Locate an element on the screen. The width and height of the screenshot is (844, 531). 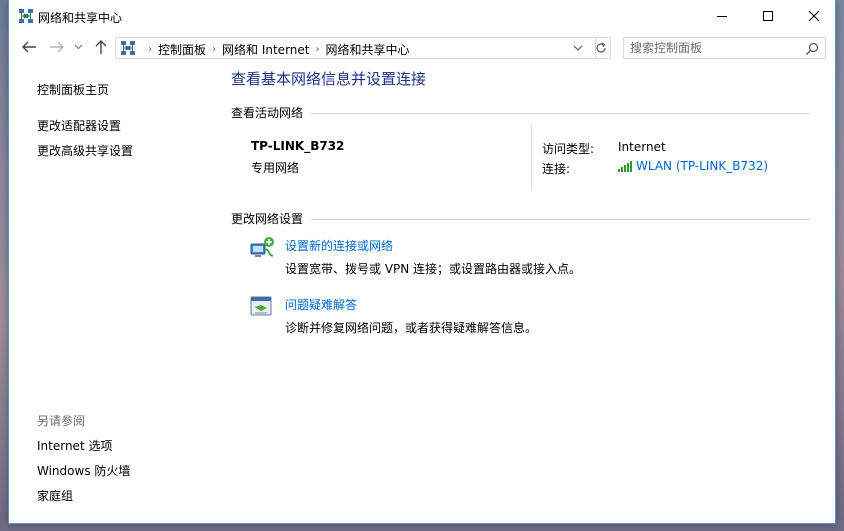
navigation-bar: › 控制面板 › 网络和 Internet › 网络和共享中心 is located at coordinates (422, 47).